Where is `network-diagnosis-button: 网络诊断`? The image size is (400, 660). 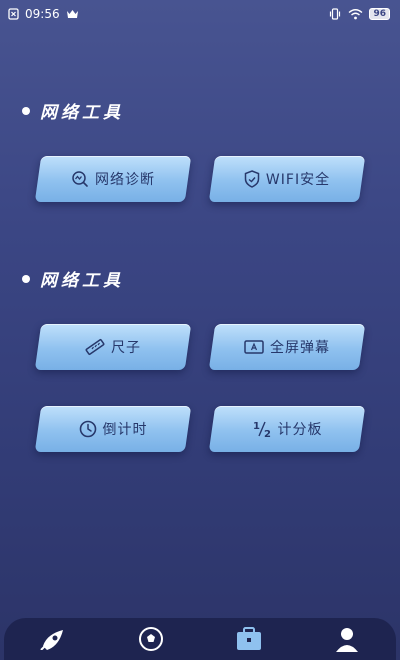
network-diagnosis-button: 网络诊断 is located at coordinates (113, 179).